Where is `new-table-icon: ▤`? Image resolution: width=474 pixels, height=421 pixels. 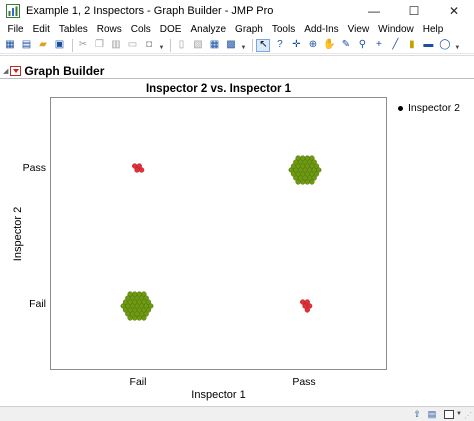 new-table-icon: ▤ is located at coordinates (27, 45).